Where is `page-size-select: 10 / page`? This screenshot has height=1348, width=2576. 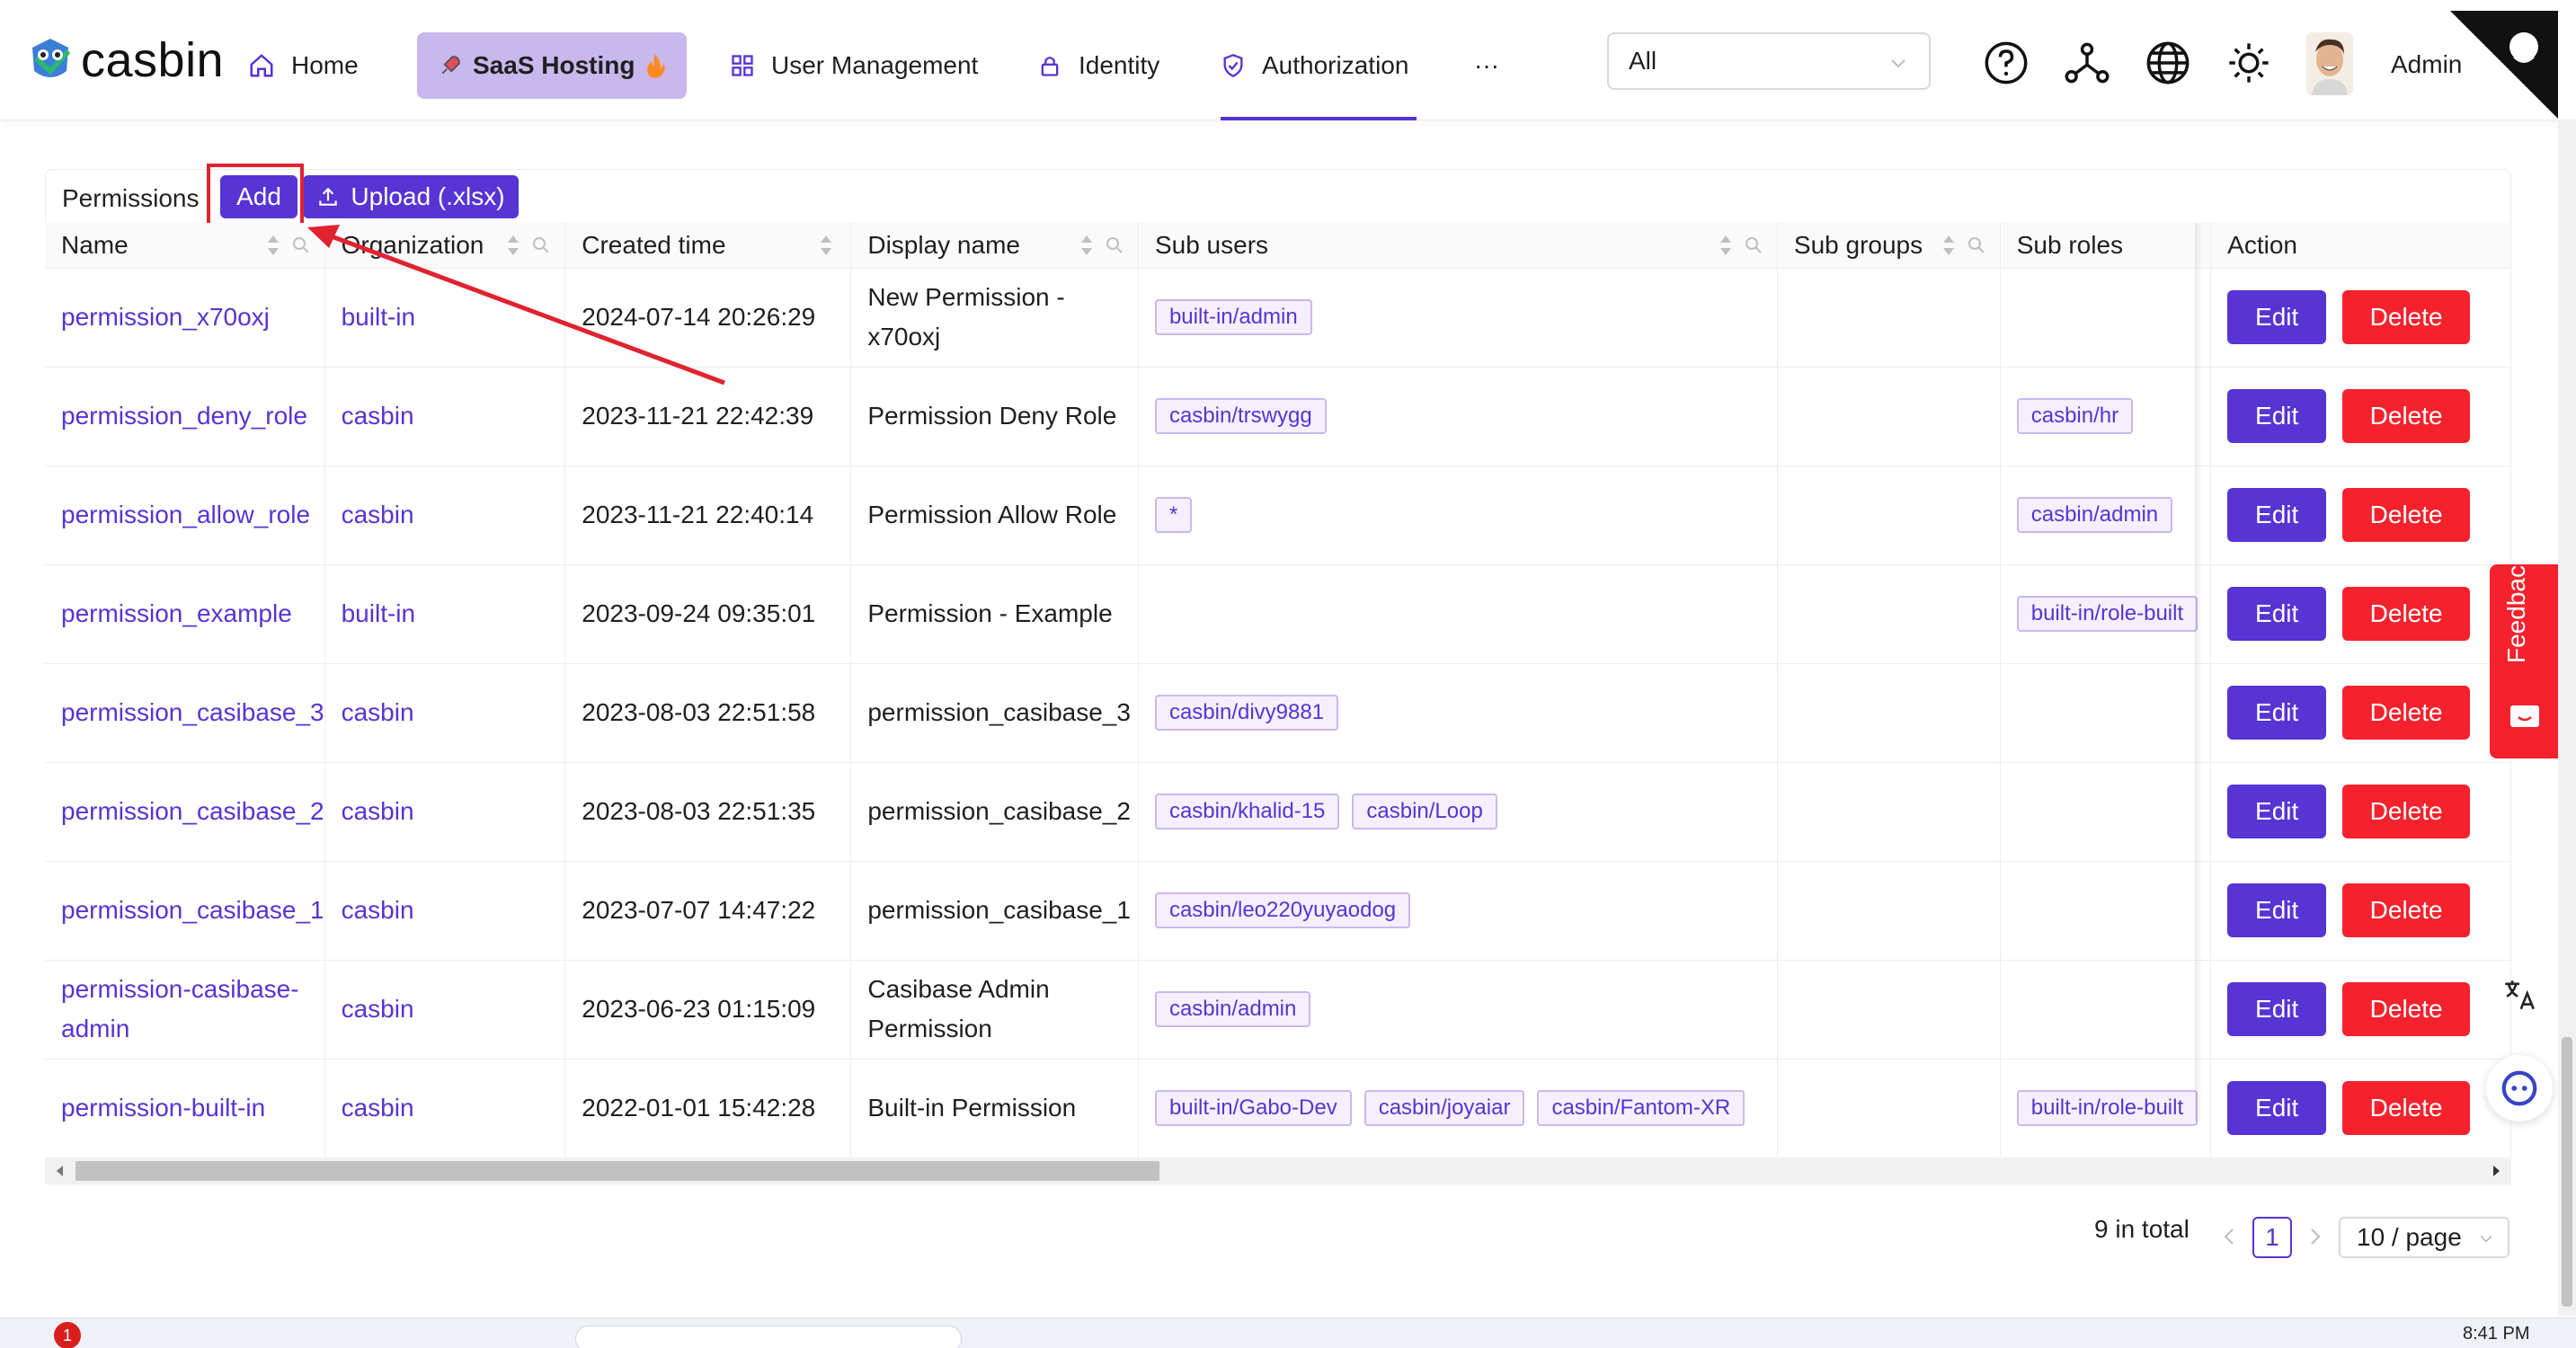 page-size-select: 10 / page is located at coordinates (2424, 1237).